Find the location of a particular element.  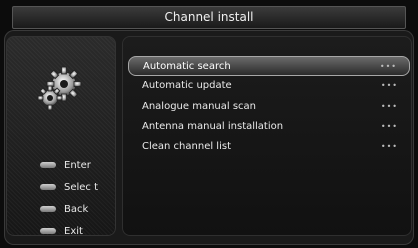

menu-item-antenna-manual-installation: Antenna manual installation ••• is located at coordinates (269, 127).